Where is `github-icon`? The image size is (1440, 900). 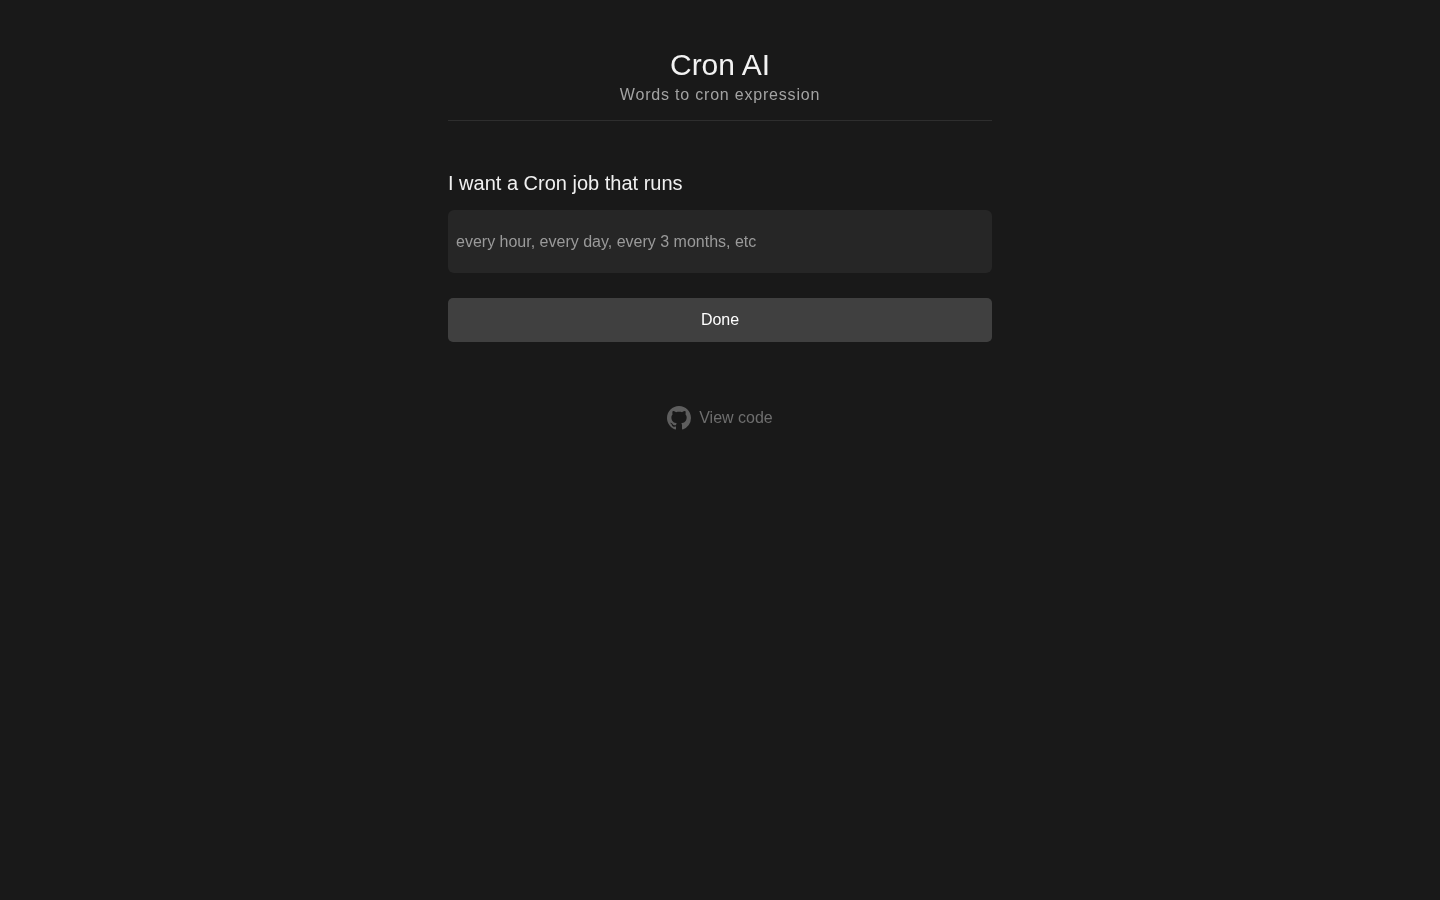 github-icon is located at coordinates (679, 418).